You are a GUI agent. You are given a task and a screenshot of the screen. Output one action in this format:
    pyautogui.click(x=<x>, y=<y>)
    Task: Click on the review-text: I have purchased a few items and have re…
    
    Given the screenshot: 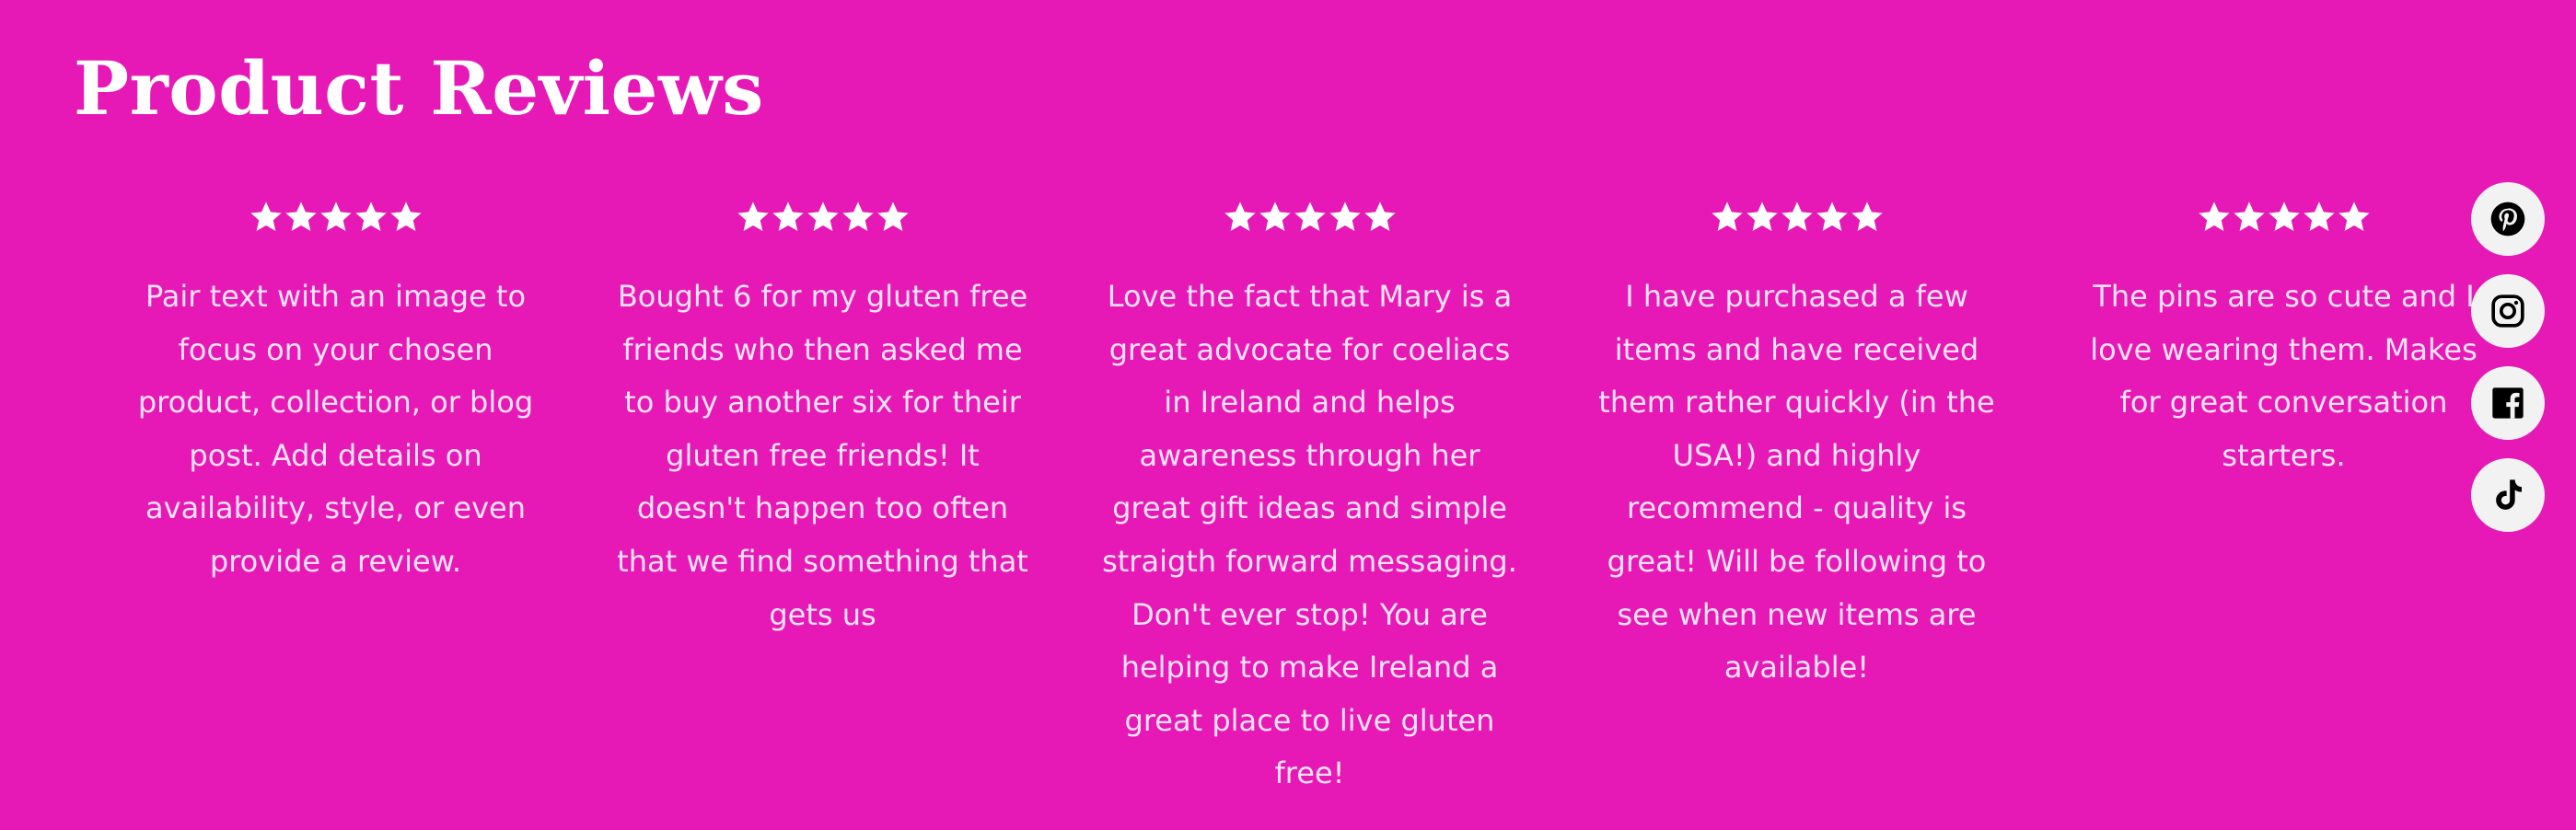 What is the action you would take?
    pyautogui.click(x=1796, y=483)
    